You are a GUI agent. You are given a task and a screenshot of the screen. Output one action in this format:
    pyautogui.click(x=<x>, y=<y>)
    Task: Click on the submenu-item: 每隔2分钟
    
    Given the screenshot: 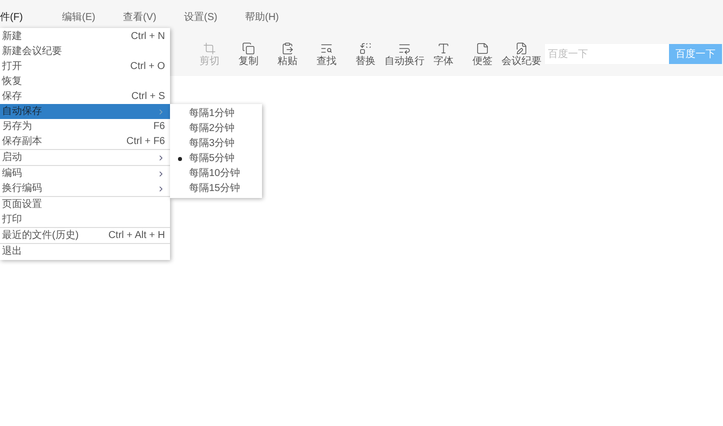 What is the action you would take?
    pyautogui.click(x=216, y=128)
    